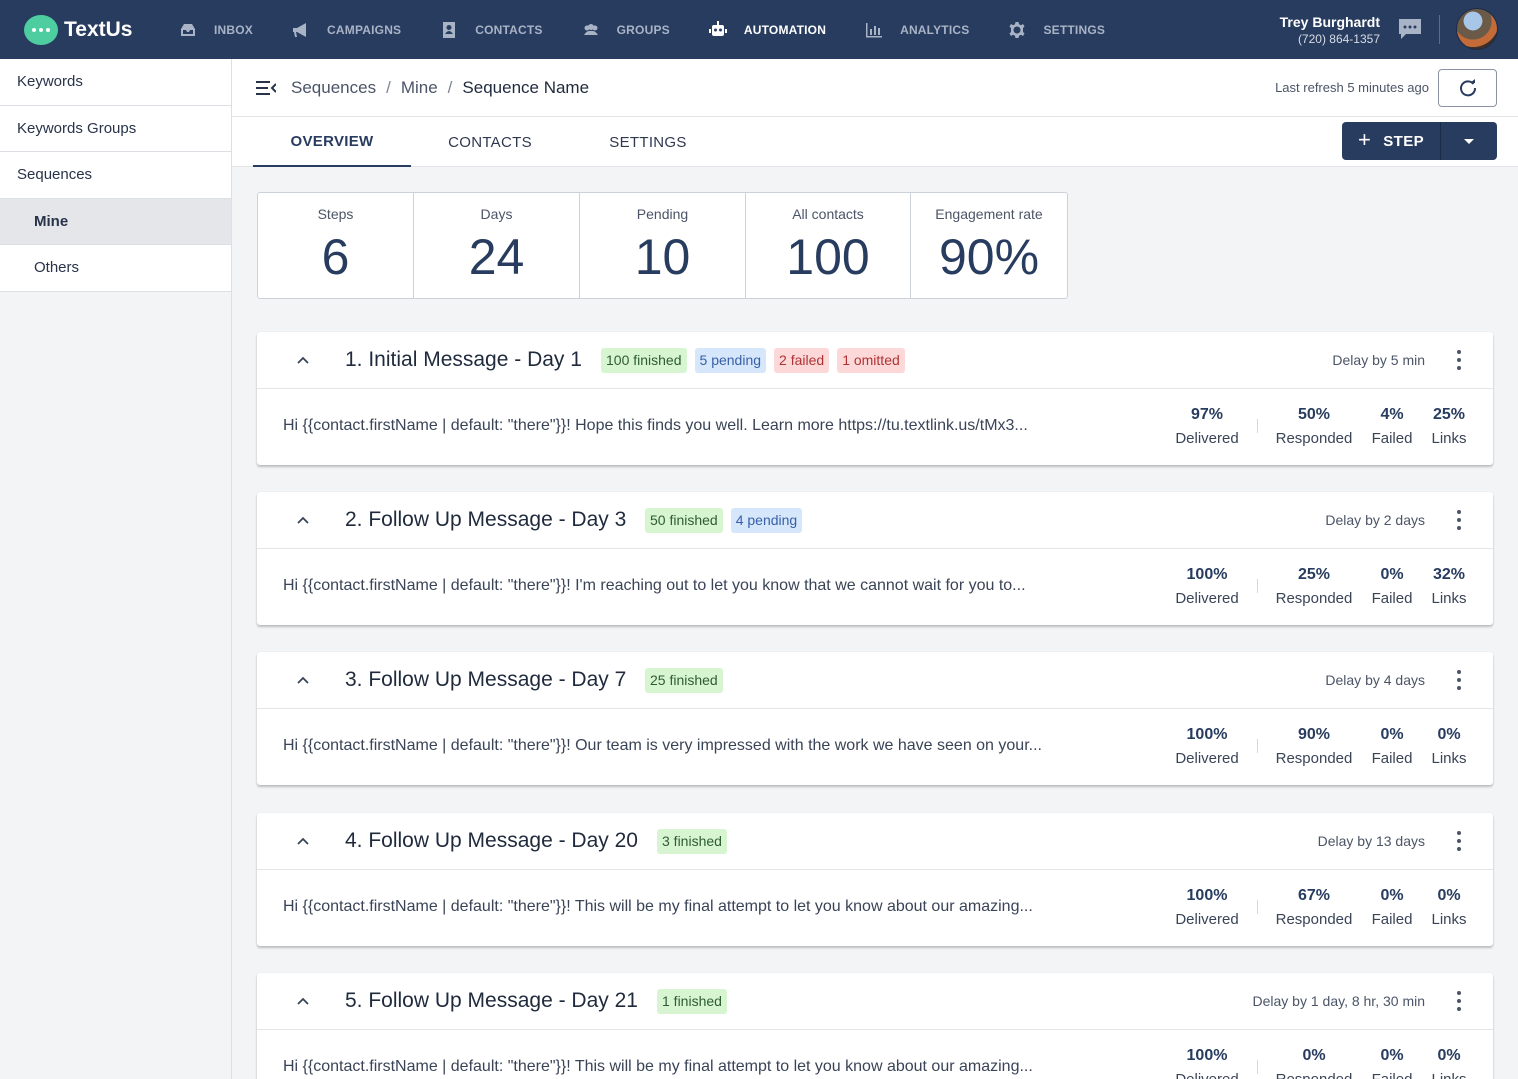 This screenshot has height=1079, width=1518. I want to click on metric-label: Responded, so click(1314, 598).